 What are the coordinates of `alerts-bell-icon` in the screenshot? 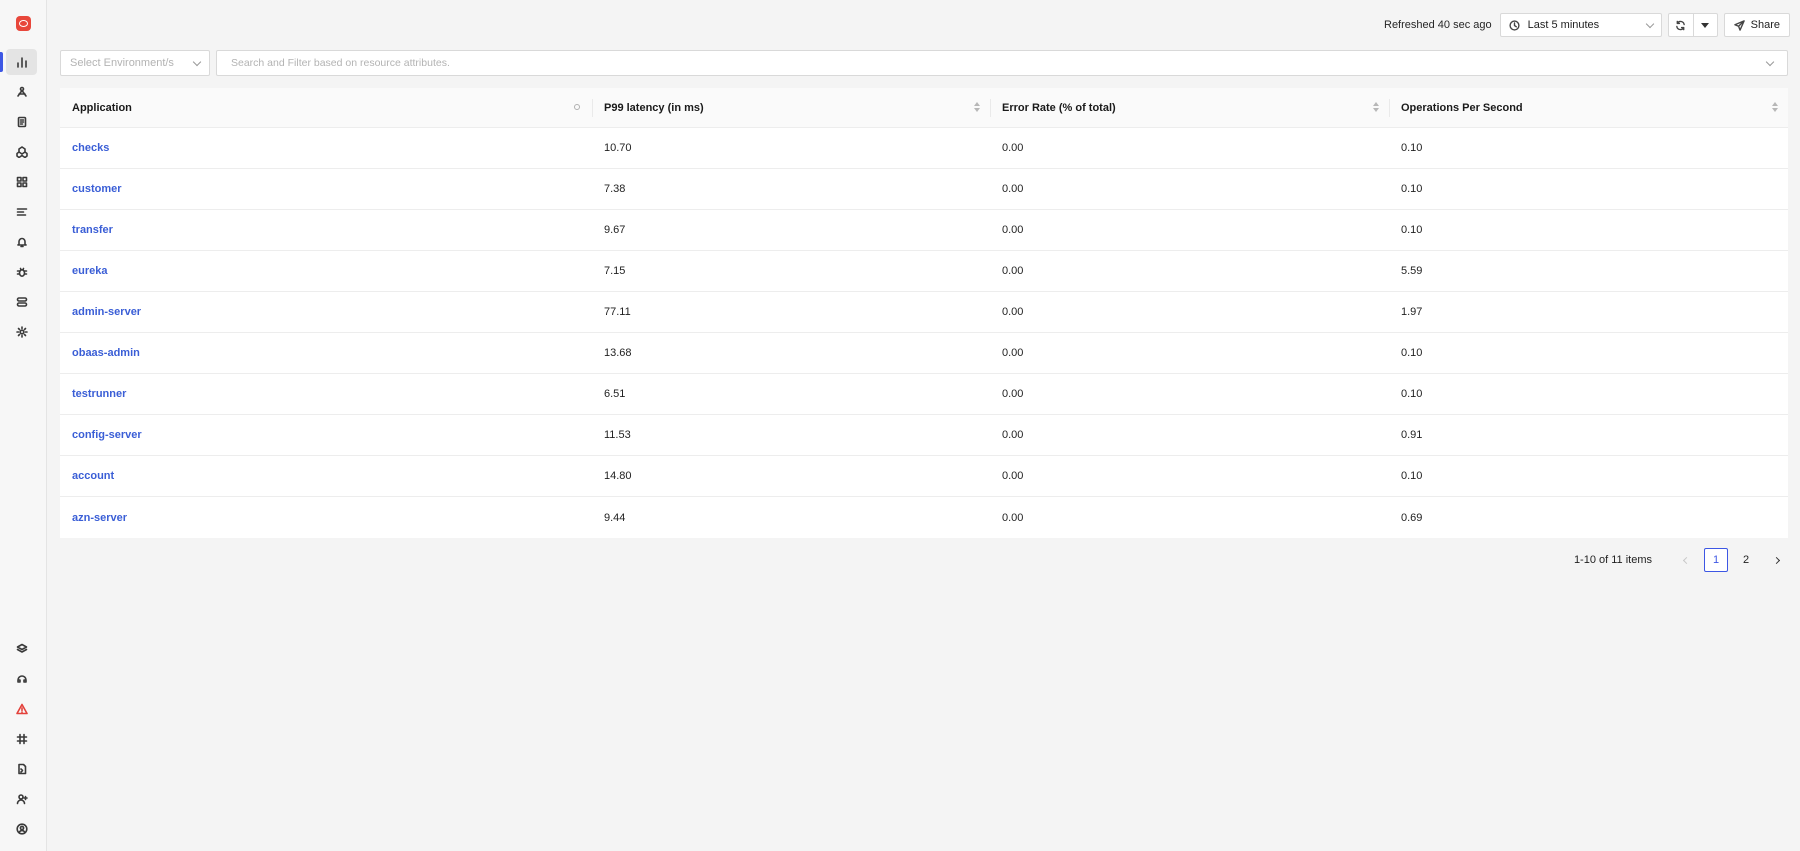 It's located at (21, 242).